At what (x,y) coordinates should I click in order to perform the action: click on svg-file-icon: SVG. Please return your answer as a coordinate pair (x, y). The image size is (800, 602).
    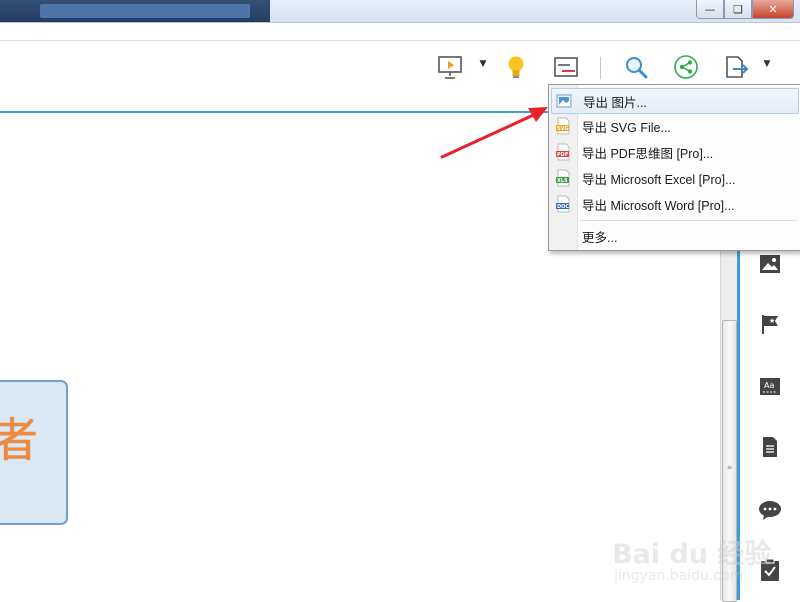
    Looking at the image, I should click on (563, 126).